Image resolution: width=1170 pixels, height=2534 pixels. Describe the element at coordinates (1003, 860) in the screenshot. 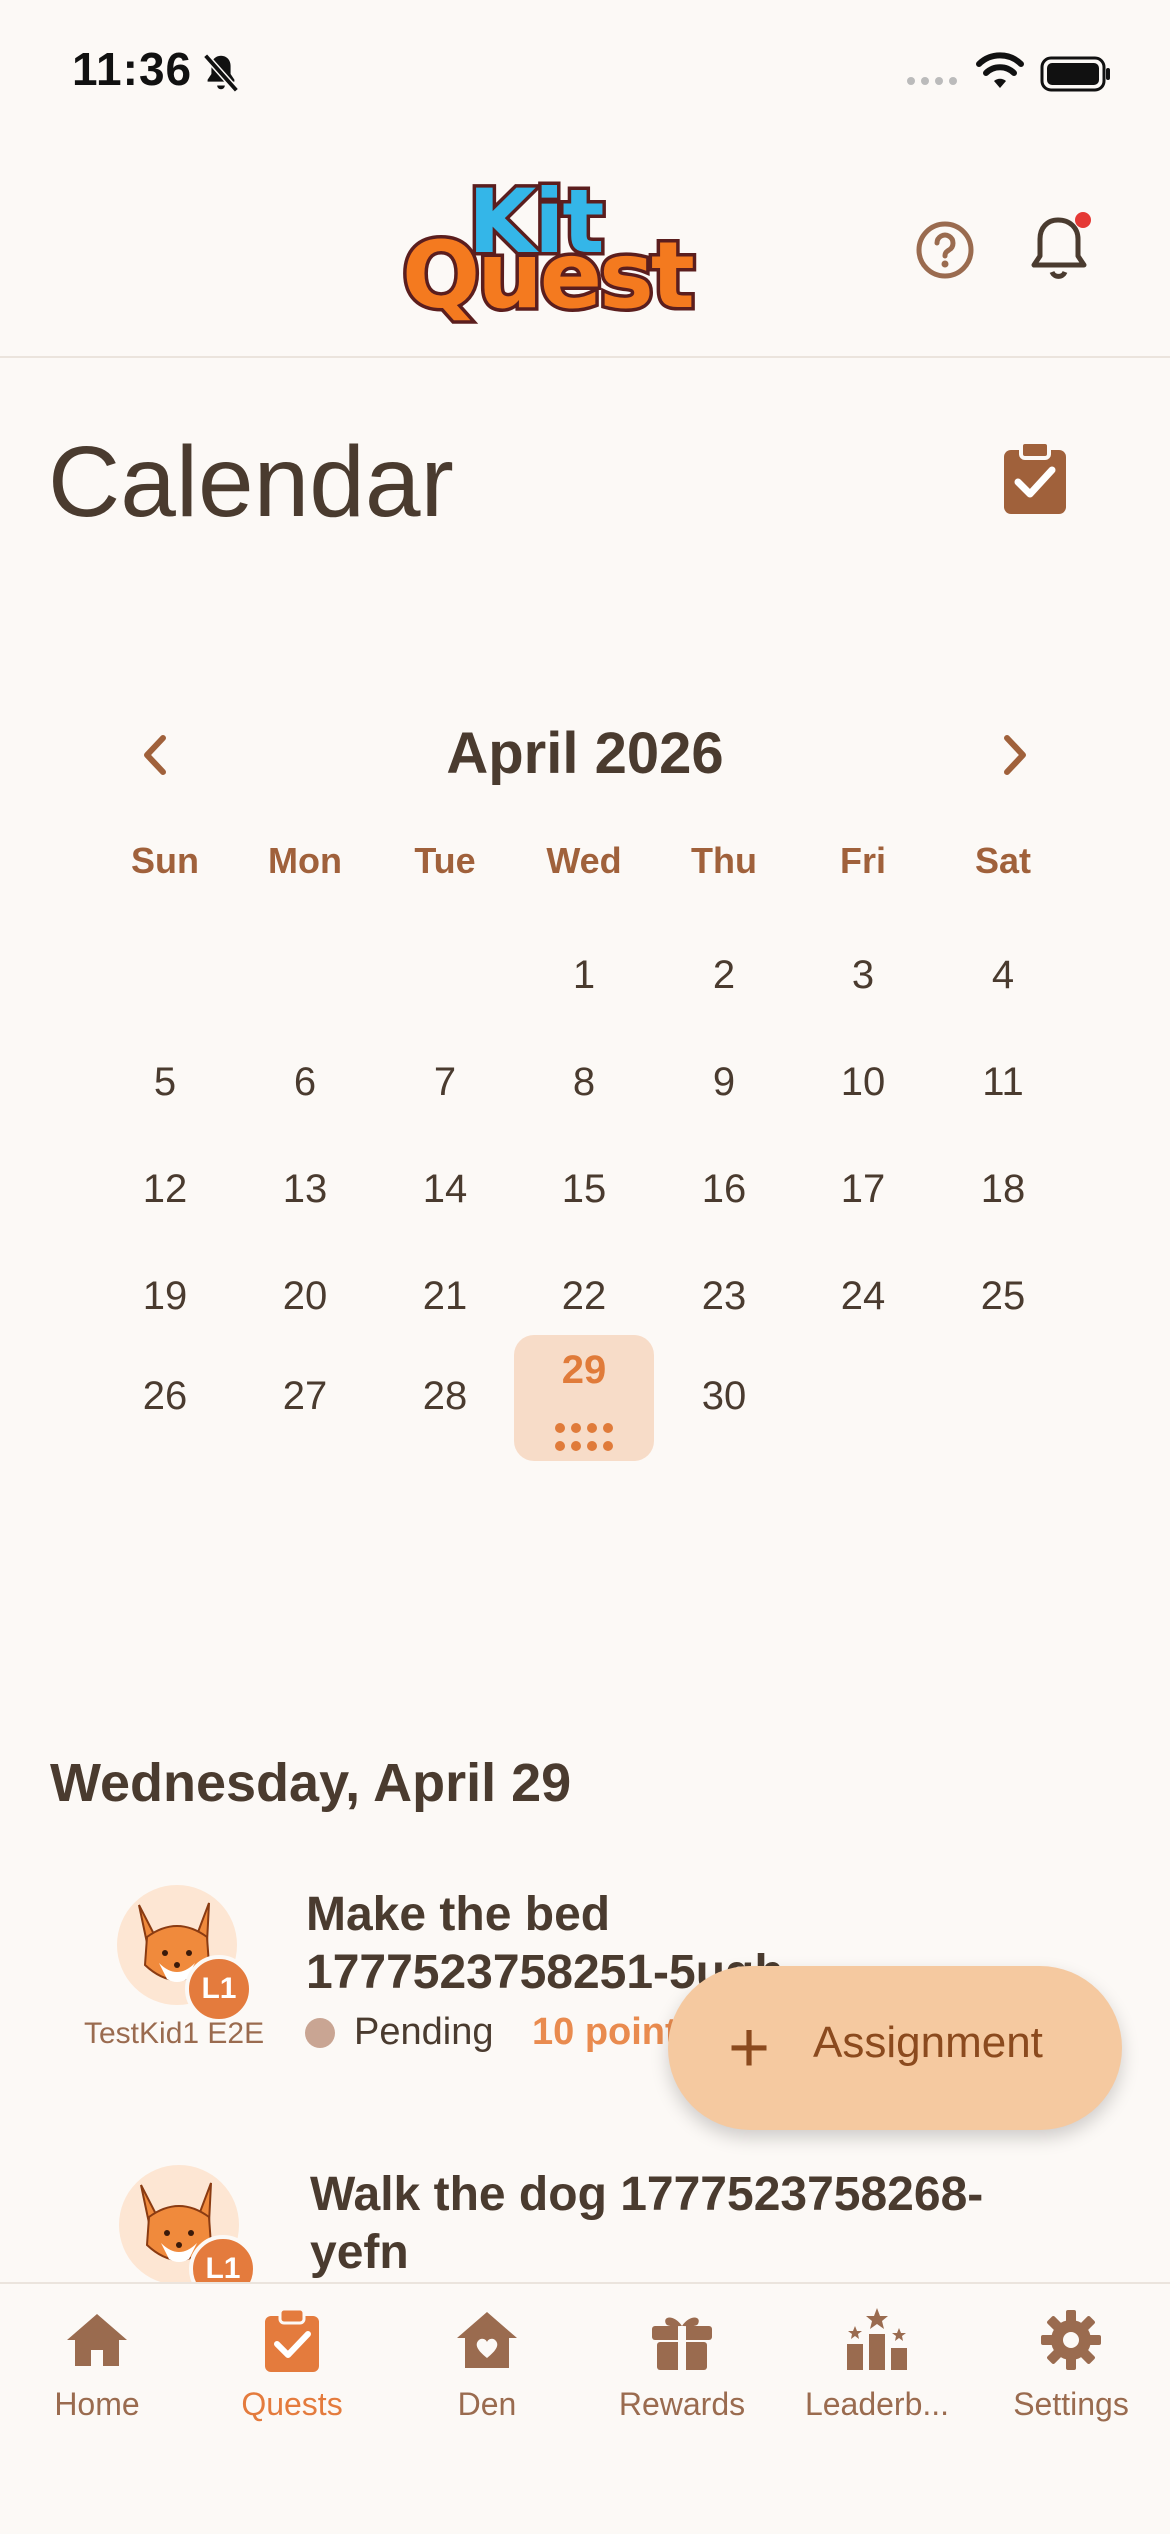

I see `weekday-sat: Sat` at that location.